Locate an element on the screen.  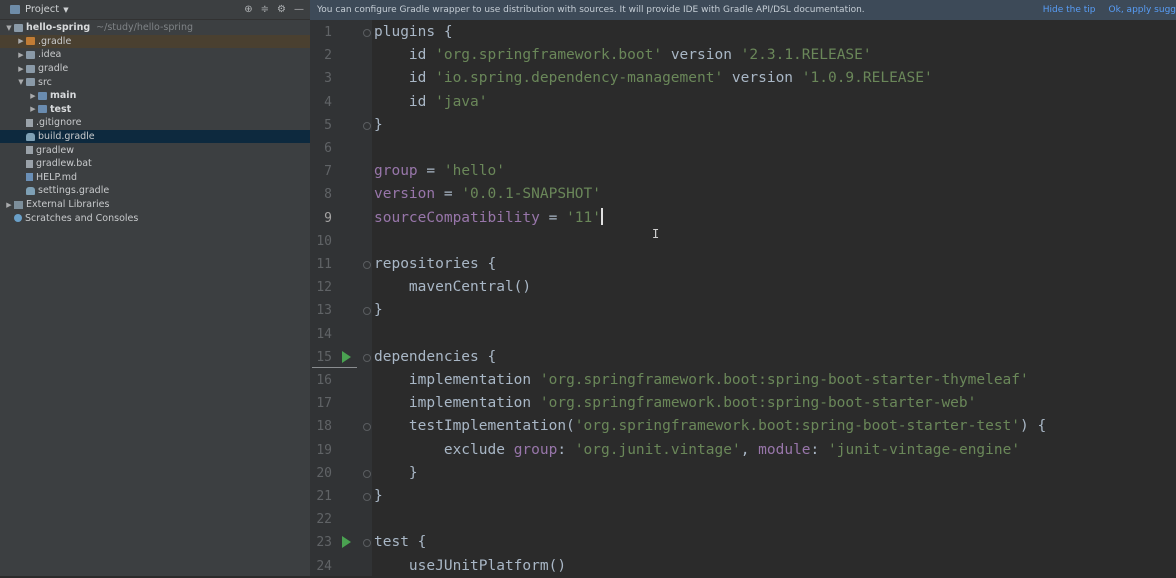
code-text: test { is located at coordinates (400, 542).